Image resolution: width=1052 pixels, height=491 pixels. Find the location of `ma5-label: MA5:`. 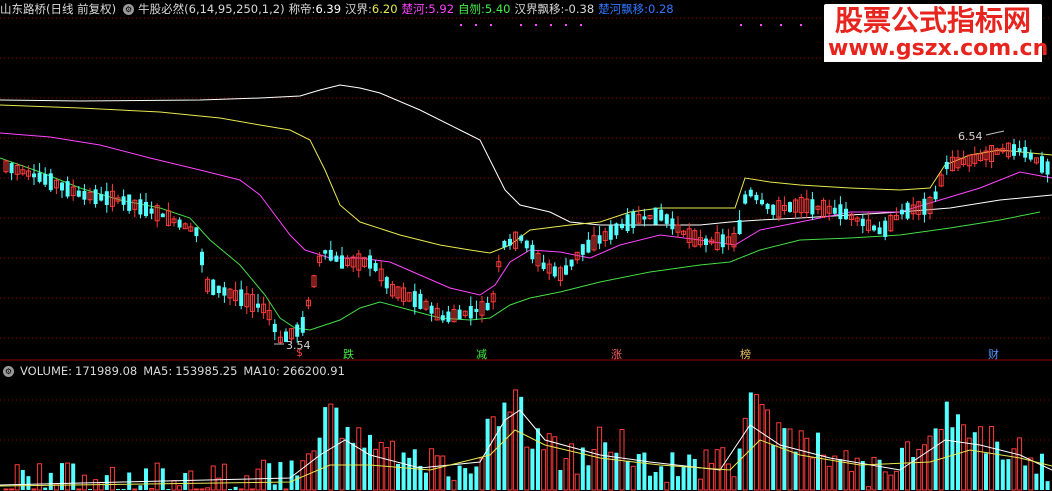

ma5-label: MA5: is located at coordinates (158, 371).